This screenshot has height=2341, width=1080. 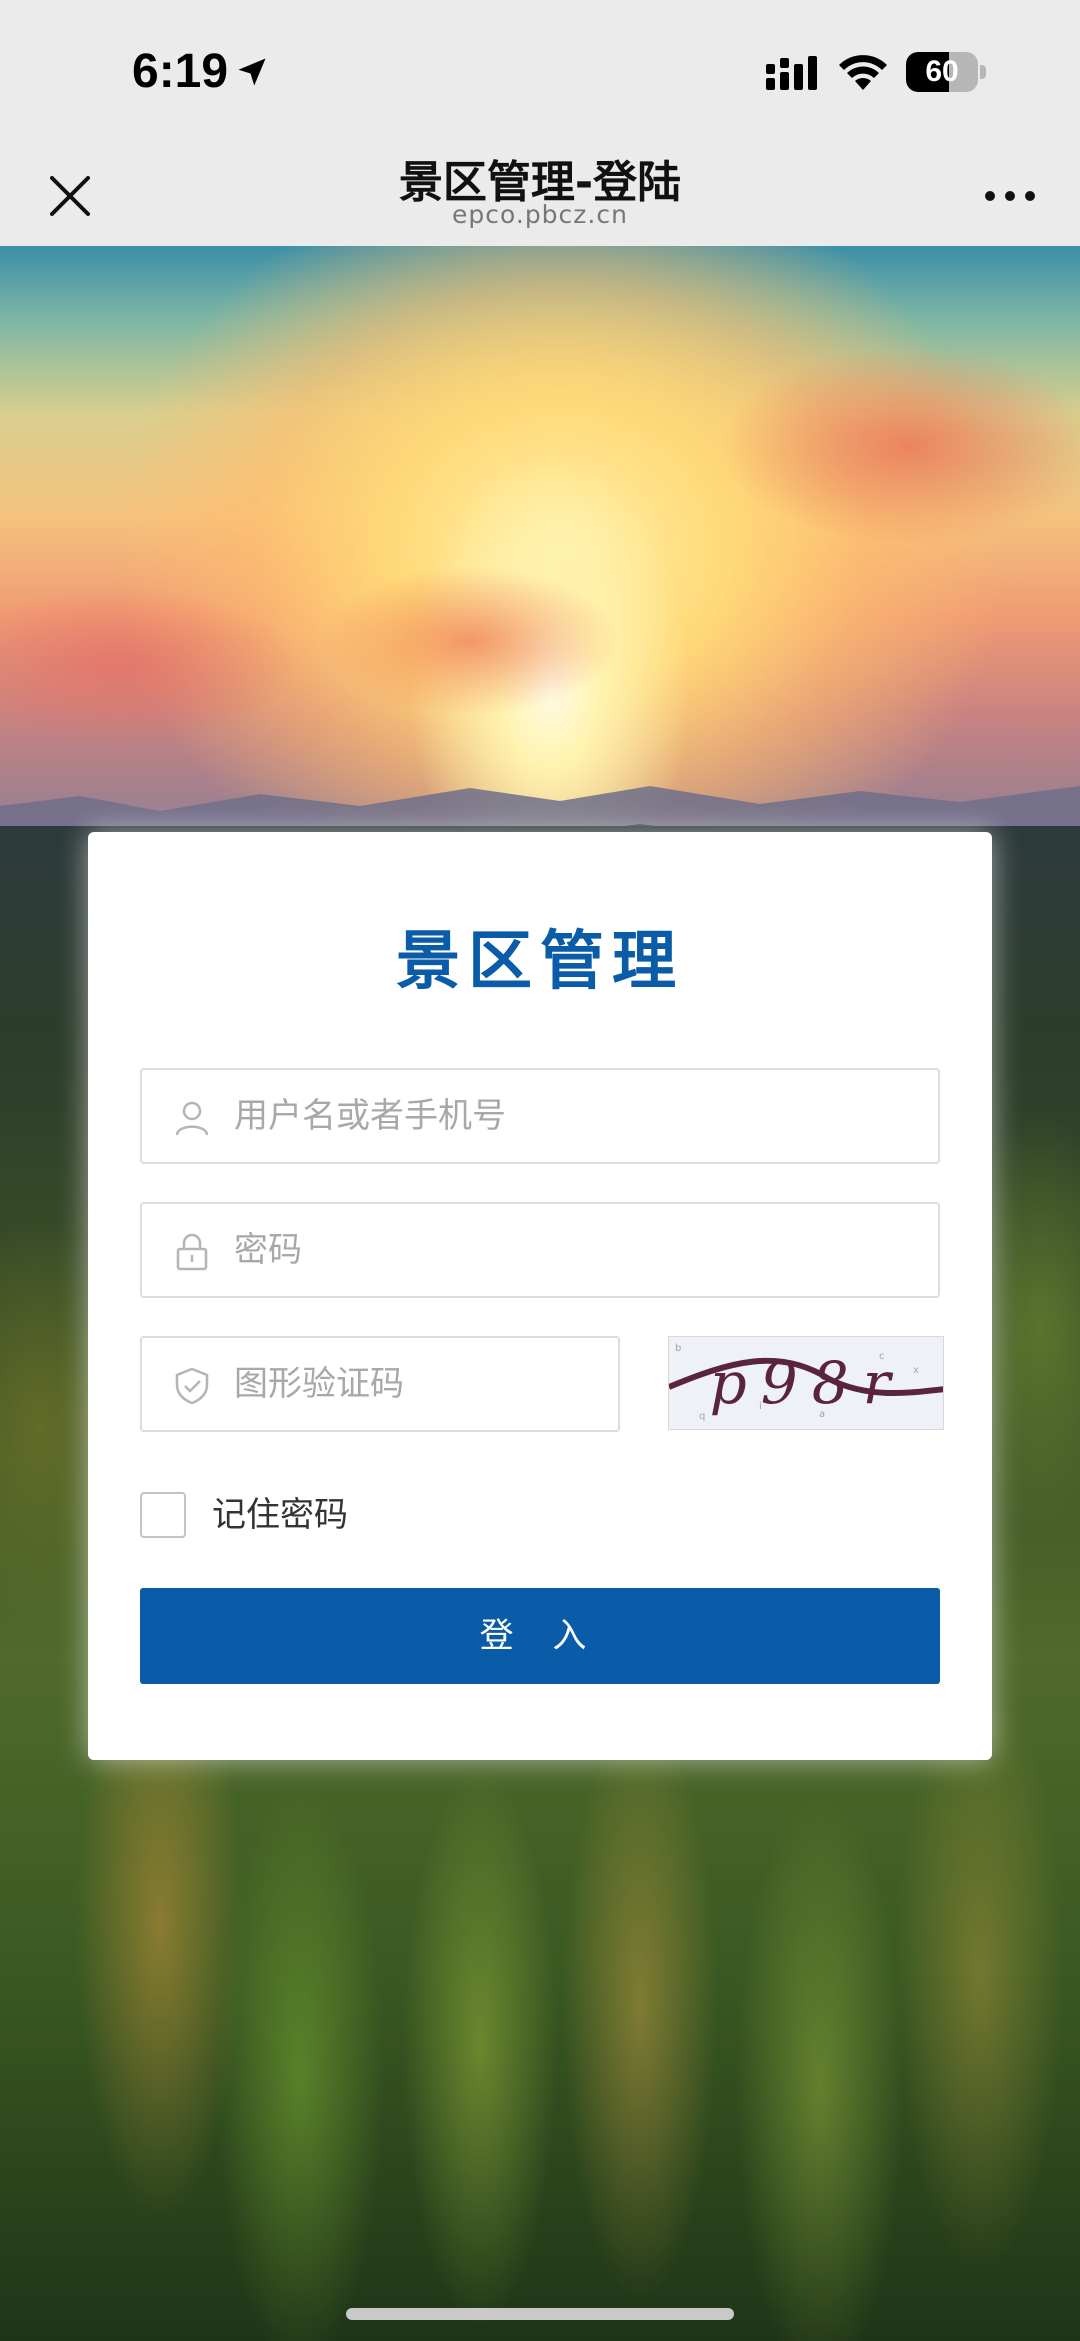 I want to click on password-placeholder: 密码, so click(x=268, y=1250).